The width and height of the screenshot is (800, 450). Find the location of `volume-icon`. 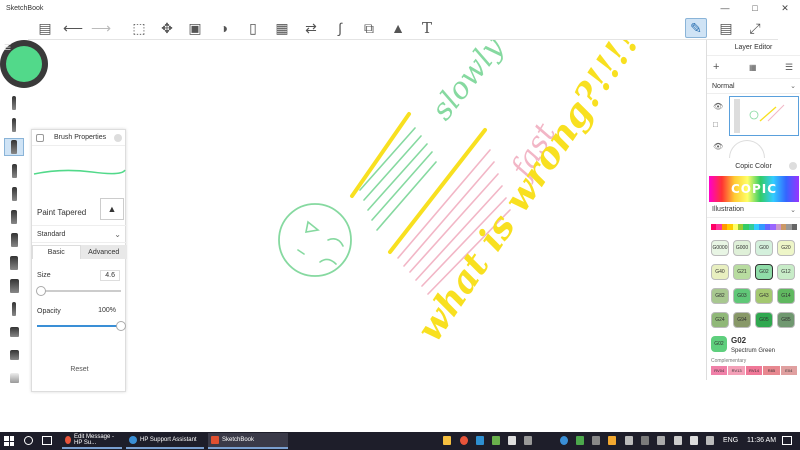

volume-icon is located at coordinates (678, 440).